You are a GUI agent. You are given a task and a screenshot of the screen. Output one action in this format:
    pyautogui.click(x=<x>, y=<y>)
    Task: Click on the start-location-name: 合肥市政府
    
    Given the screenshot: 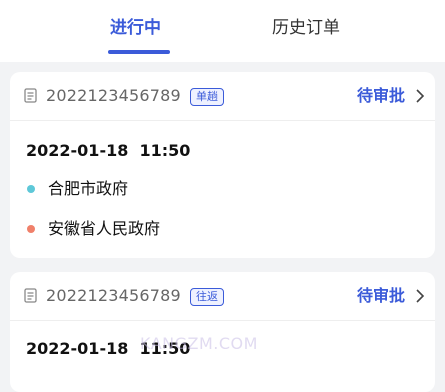 What is the action you would take?
    pyautogui.click(x=88, y=188)
    